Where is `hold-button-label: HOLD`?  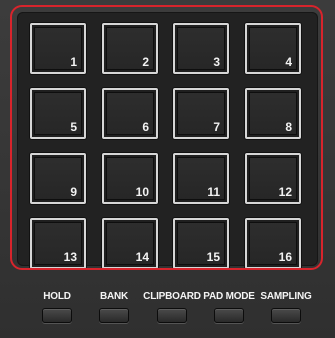
hold-button-label: HOLD is located at coordinates (57, 296).